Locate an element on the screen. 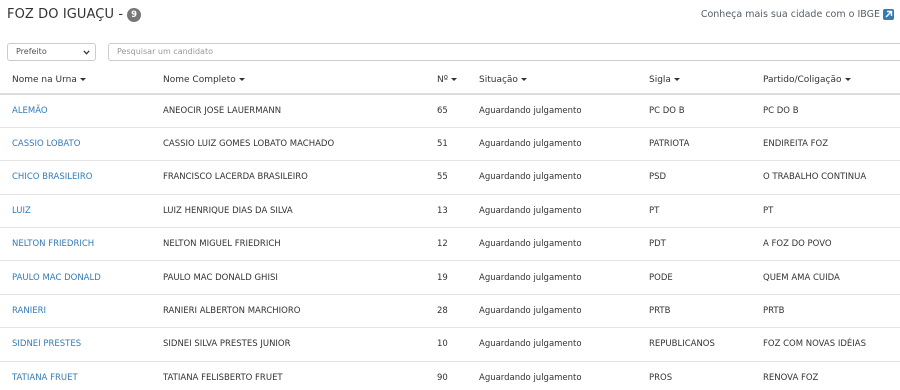 This screenshot has height=390, width=900. cell-numero: 90 is located at coordinates (458, 375).